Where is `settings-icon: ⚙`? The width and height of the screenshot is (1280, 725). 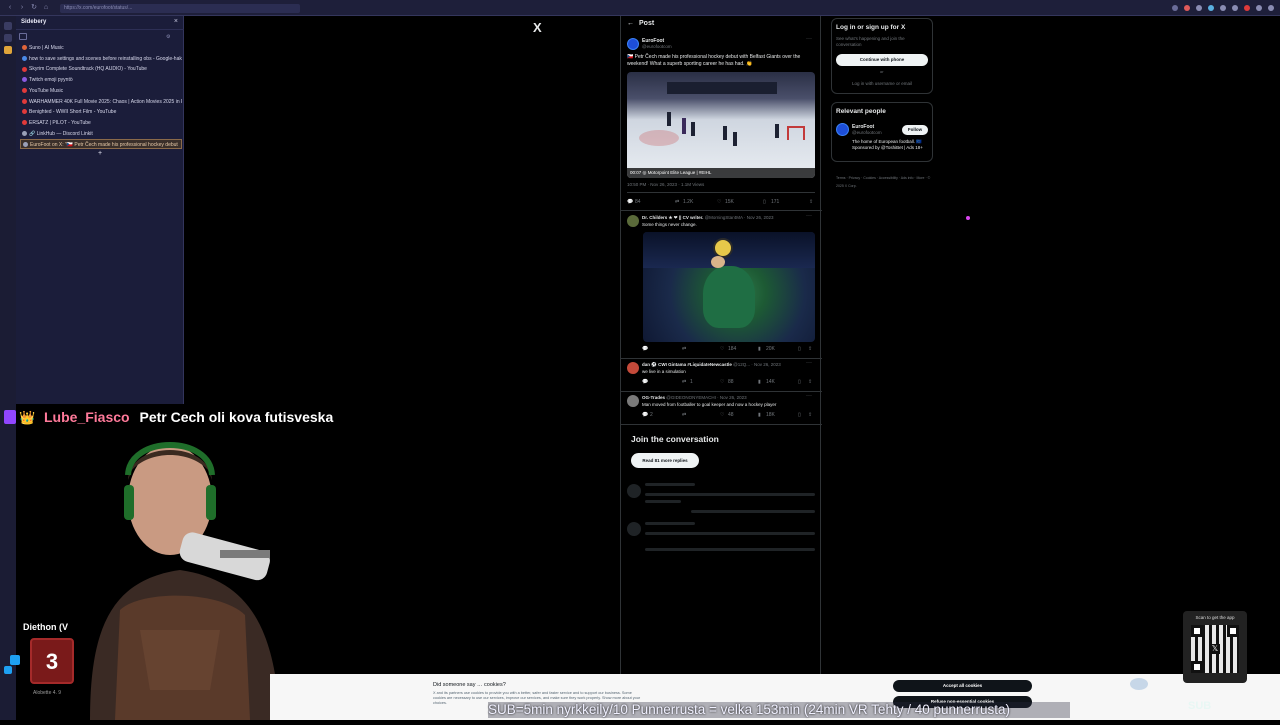 settings-icon: ⚙ is located at coordinates (168, 37).